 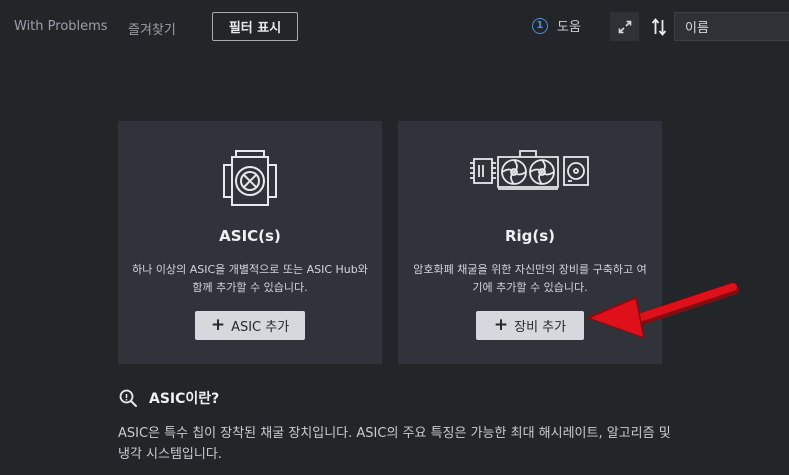 I want to click on rig-card-title: Rig(s), so click(x=530, y=236).